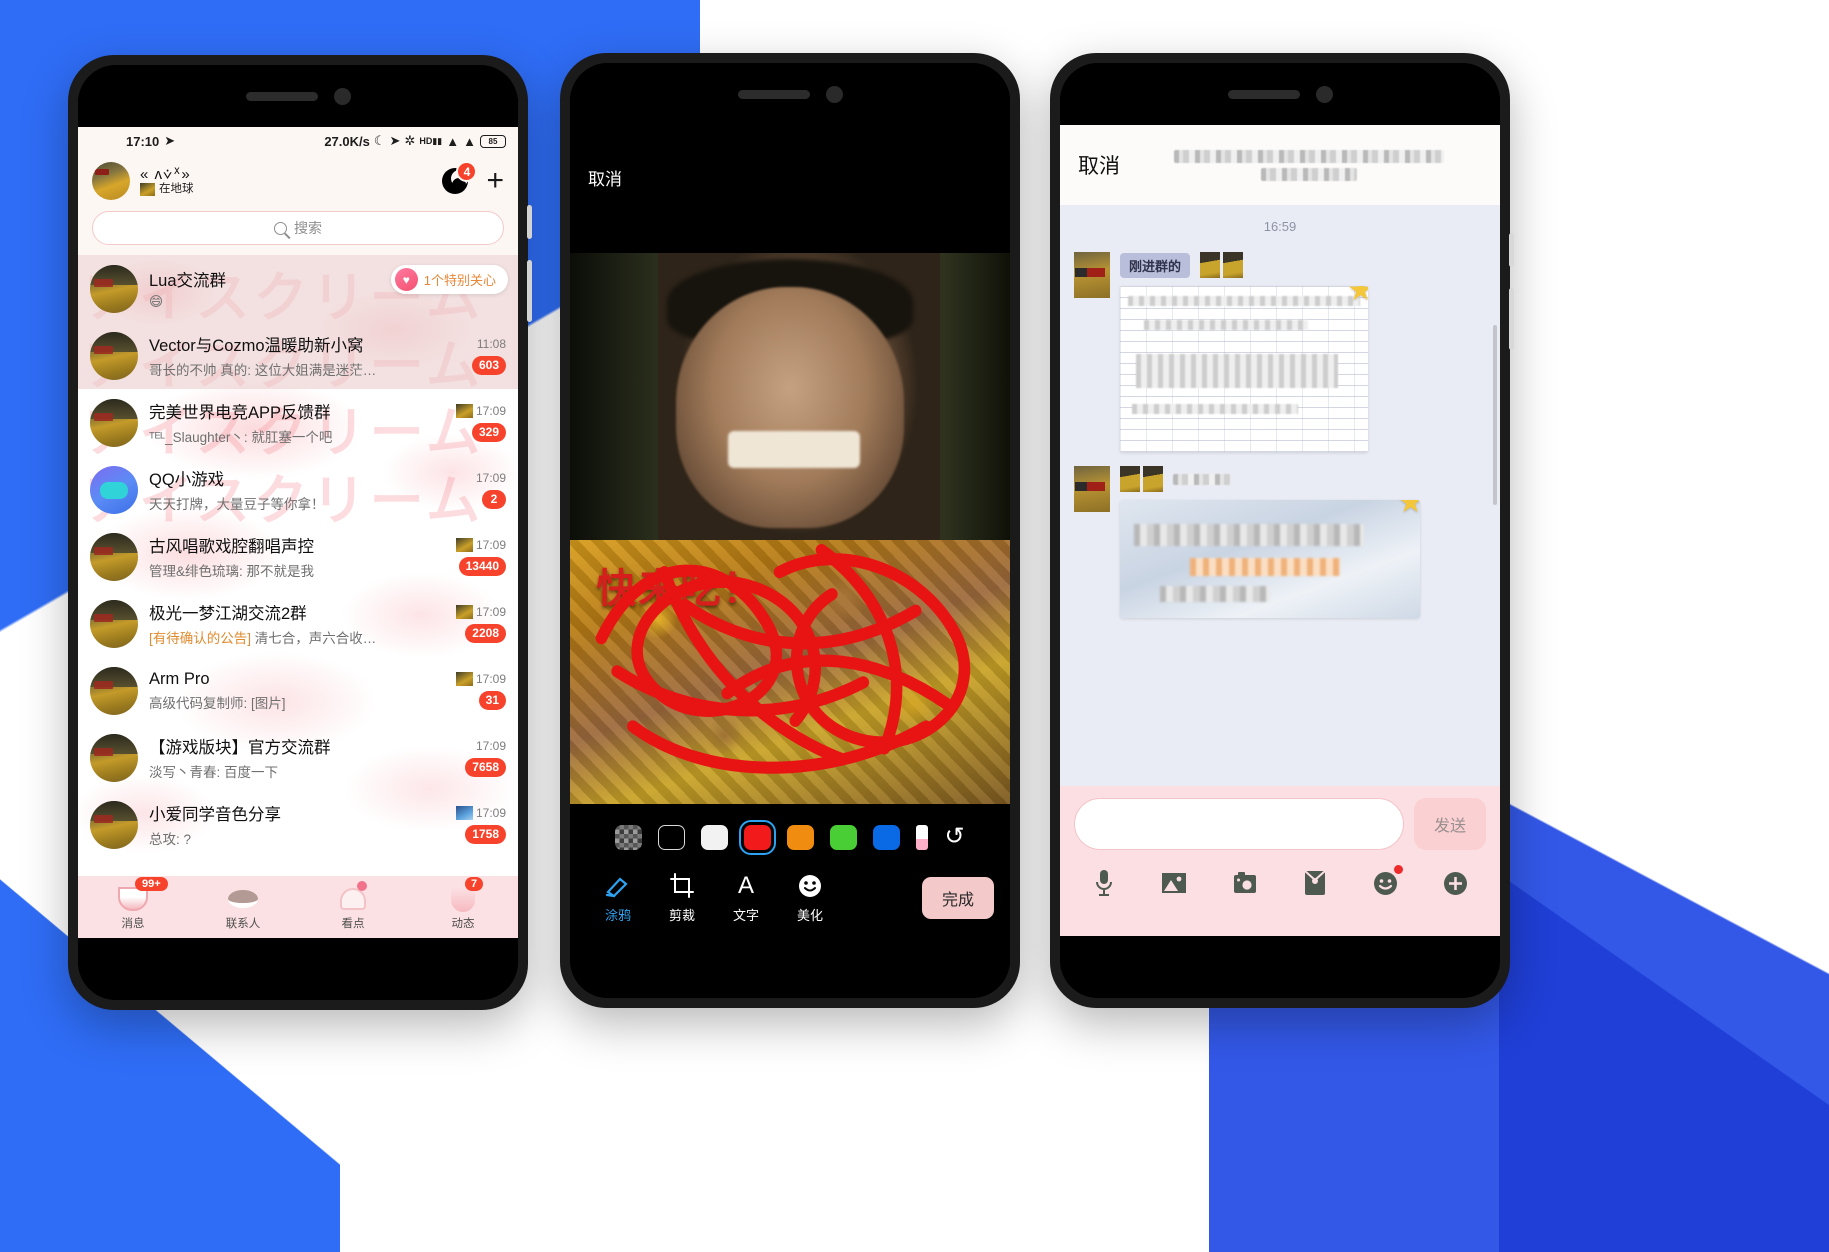  I want to click on bottom-tab-bar: 99+ 消息 联系人 看点 7 动态, so click(298, 907).